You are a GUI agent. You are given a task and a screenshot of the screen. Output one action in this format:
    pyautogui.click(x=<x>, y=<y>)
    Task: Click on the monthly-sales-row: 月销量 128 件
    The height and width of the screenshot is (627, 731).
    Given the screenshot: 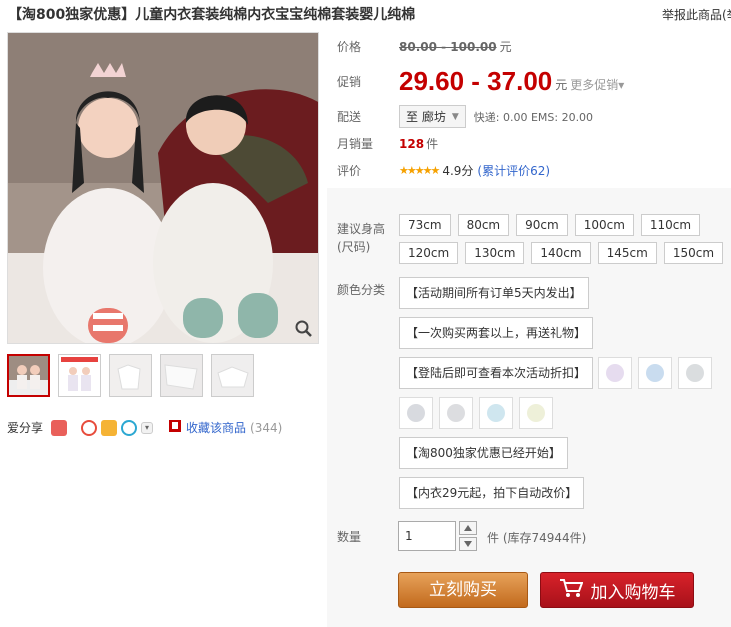 What is the action you would take?
    pyautogui.click(x=387, y=143)
    